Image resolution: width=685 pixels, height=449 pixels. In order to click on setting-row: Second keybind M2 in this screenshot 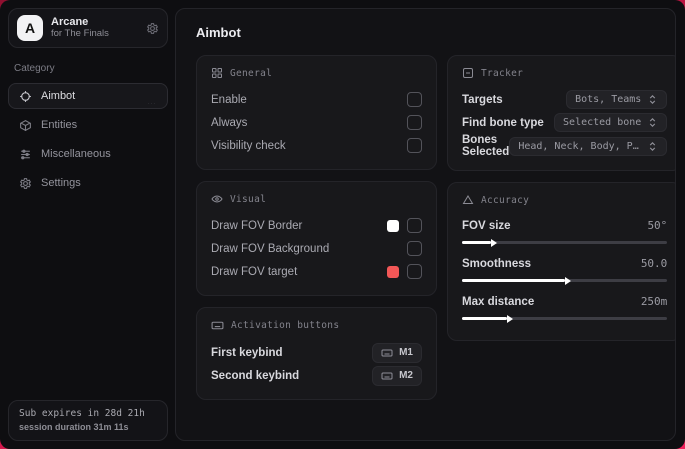, I will do `click(316, 375)`.